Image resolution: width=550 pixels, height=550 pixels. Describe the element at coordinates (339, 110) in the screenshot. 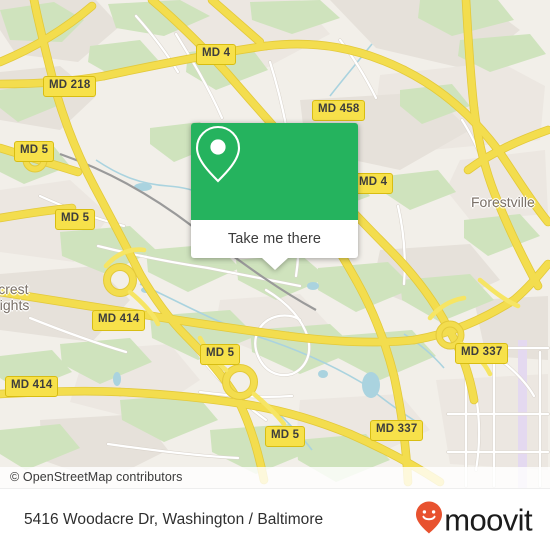

I see `road-shield: MD 458` at that location.